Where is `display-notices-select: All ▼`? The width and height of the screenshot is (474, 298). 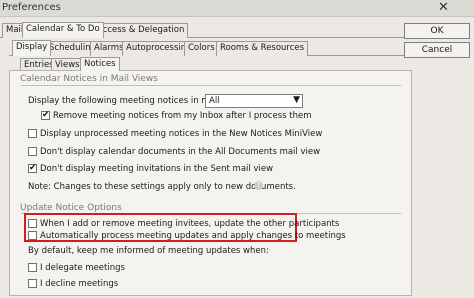
display-notices-select: All ▼ is located at coordinates (254, 101).